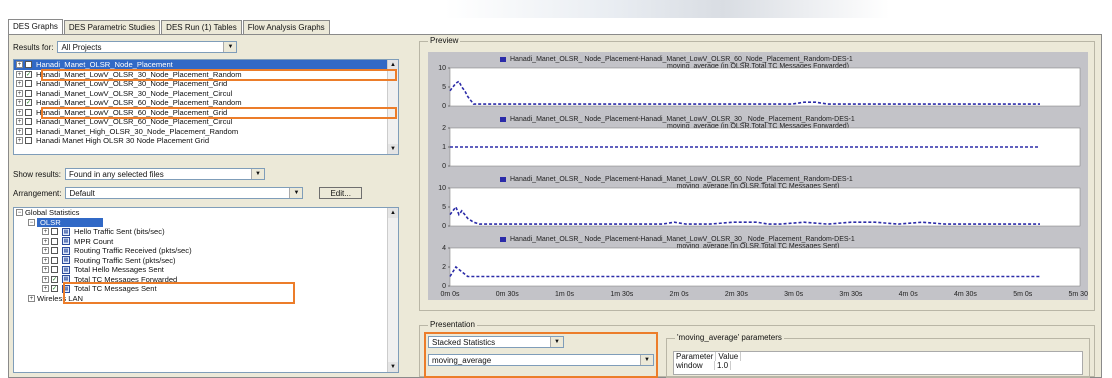 The image size is (1112, 378). What do you see at coordinates (201, 27) in the screenshot?
I see `tab-des-run-tables: DES Run (1) Tables` at bounding box center [201, 27].